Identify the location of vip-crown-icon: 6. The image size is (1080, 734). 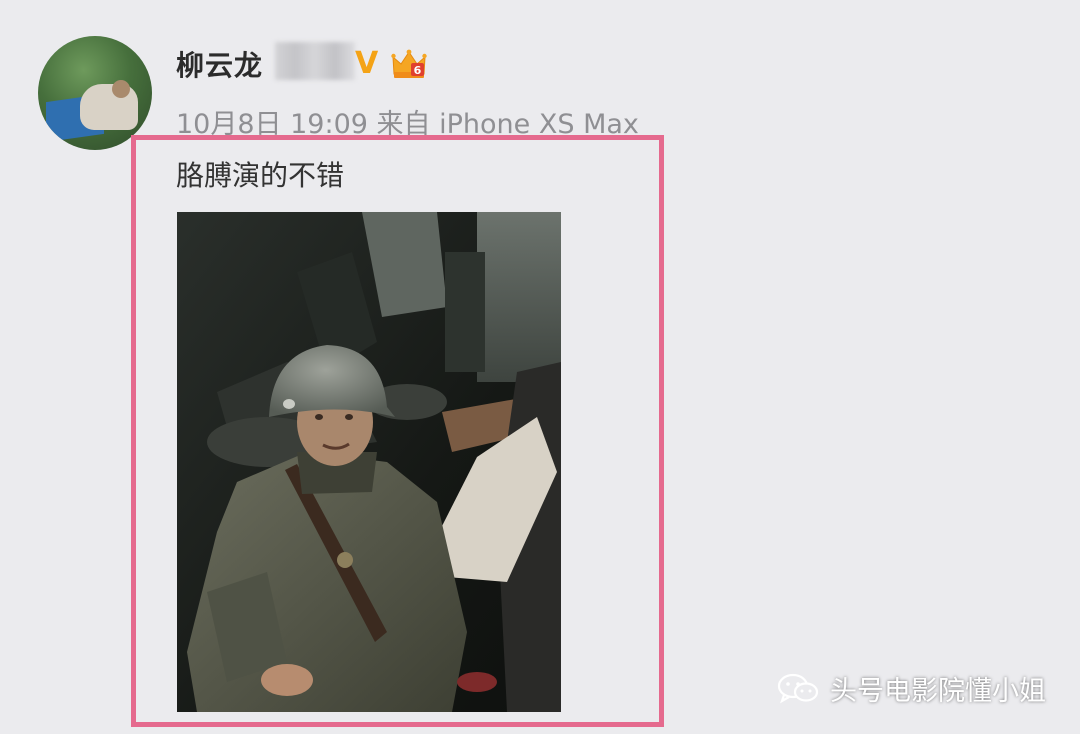
(409, 63).